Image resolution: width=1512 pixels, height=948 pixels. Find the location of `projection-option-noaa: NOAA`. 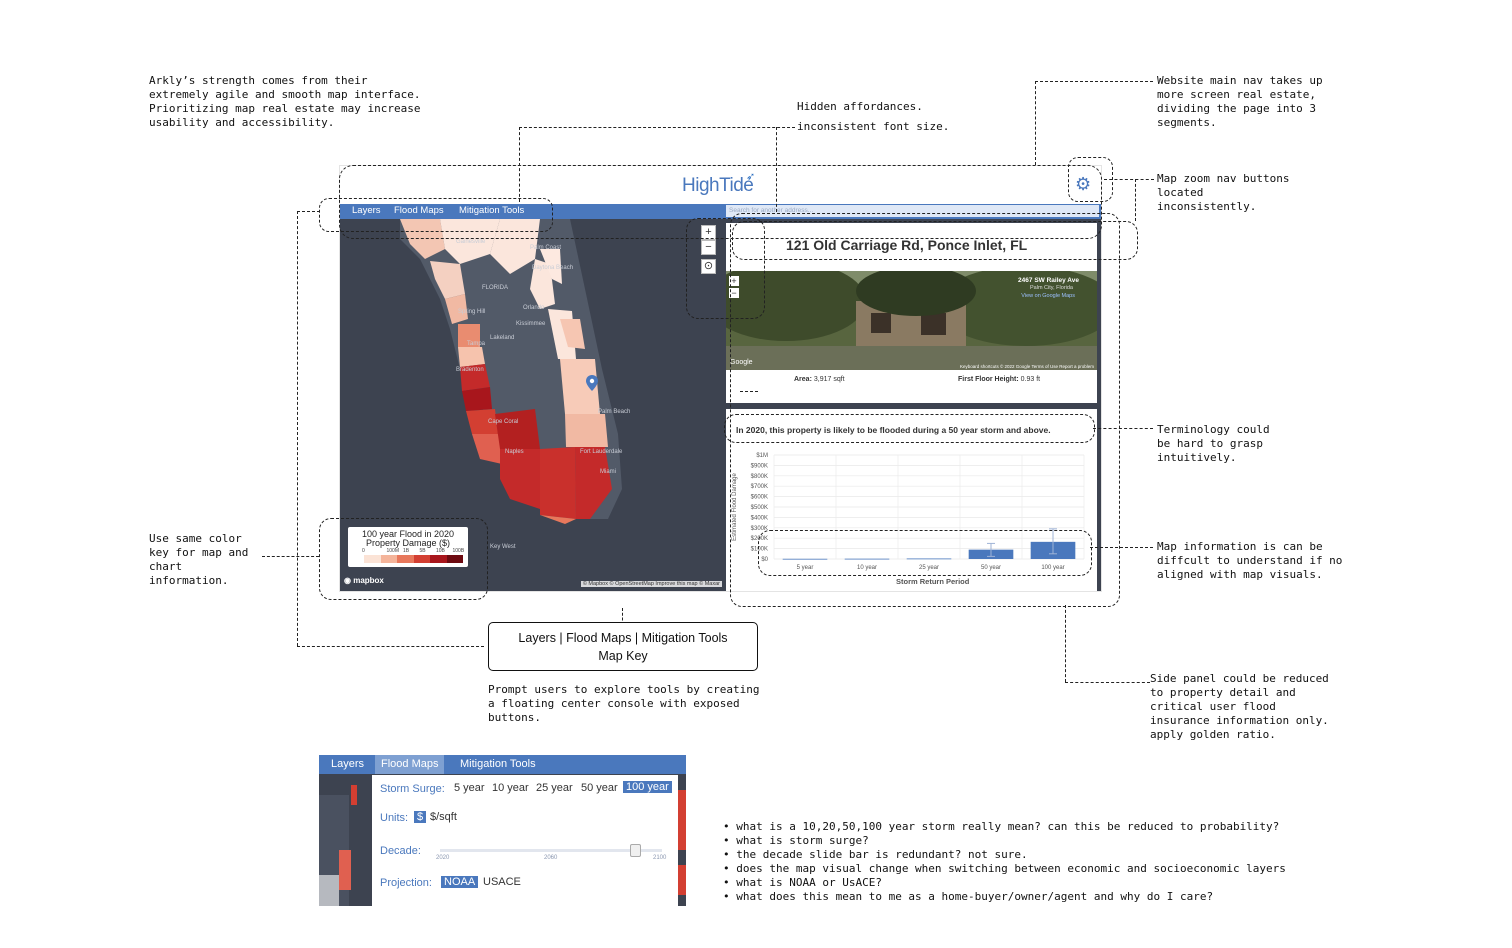

projection-option-noaa: NOAA is located at coordinates (460, 882).